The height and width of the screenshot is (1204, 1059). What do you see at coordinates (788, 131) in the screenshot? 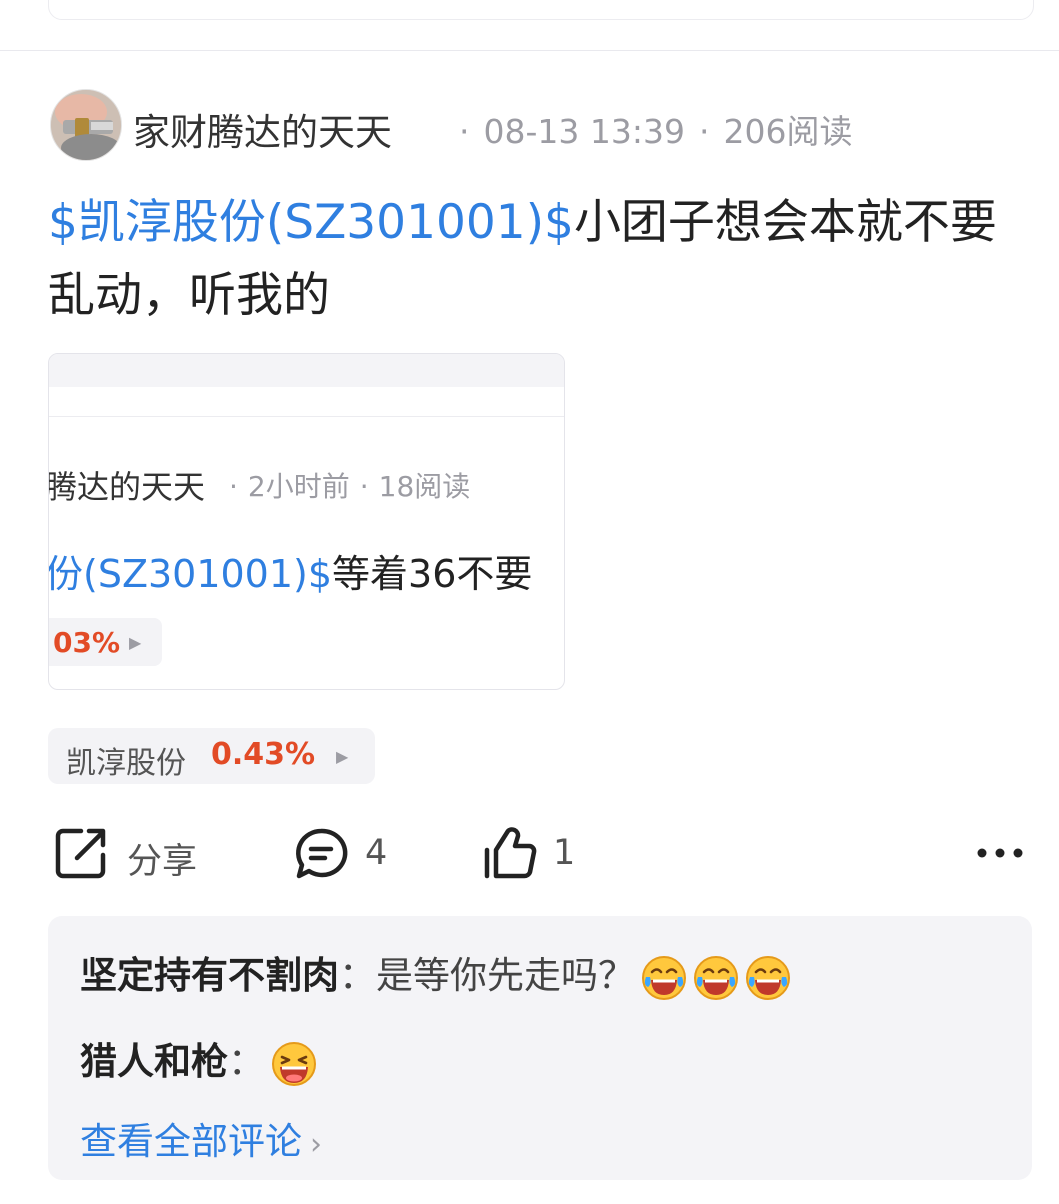
I see `post-reads: 206阅读` at bounding box center [788, 131].